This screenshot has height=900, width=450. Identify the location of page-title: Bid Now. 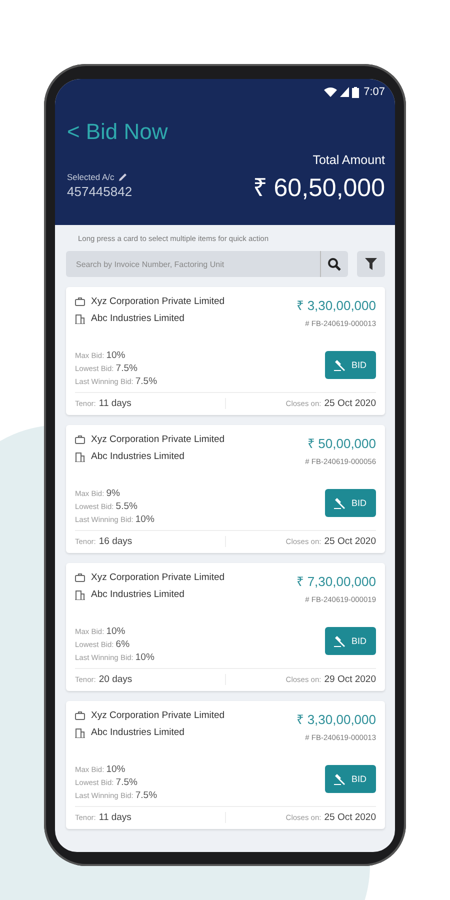
(127, 132).